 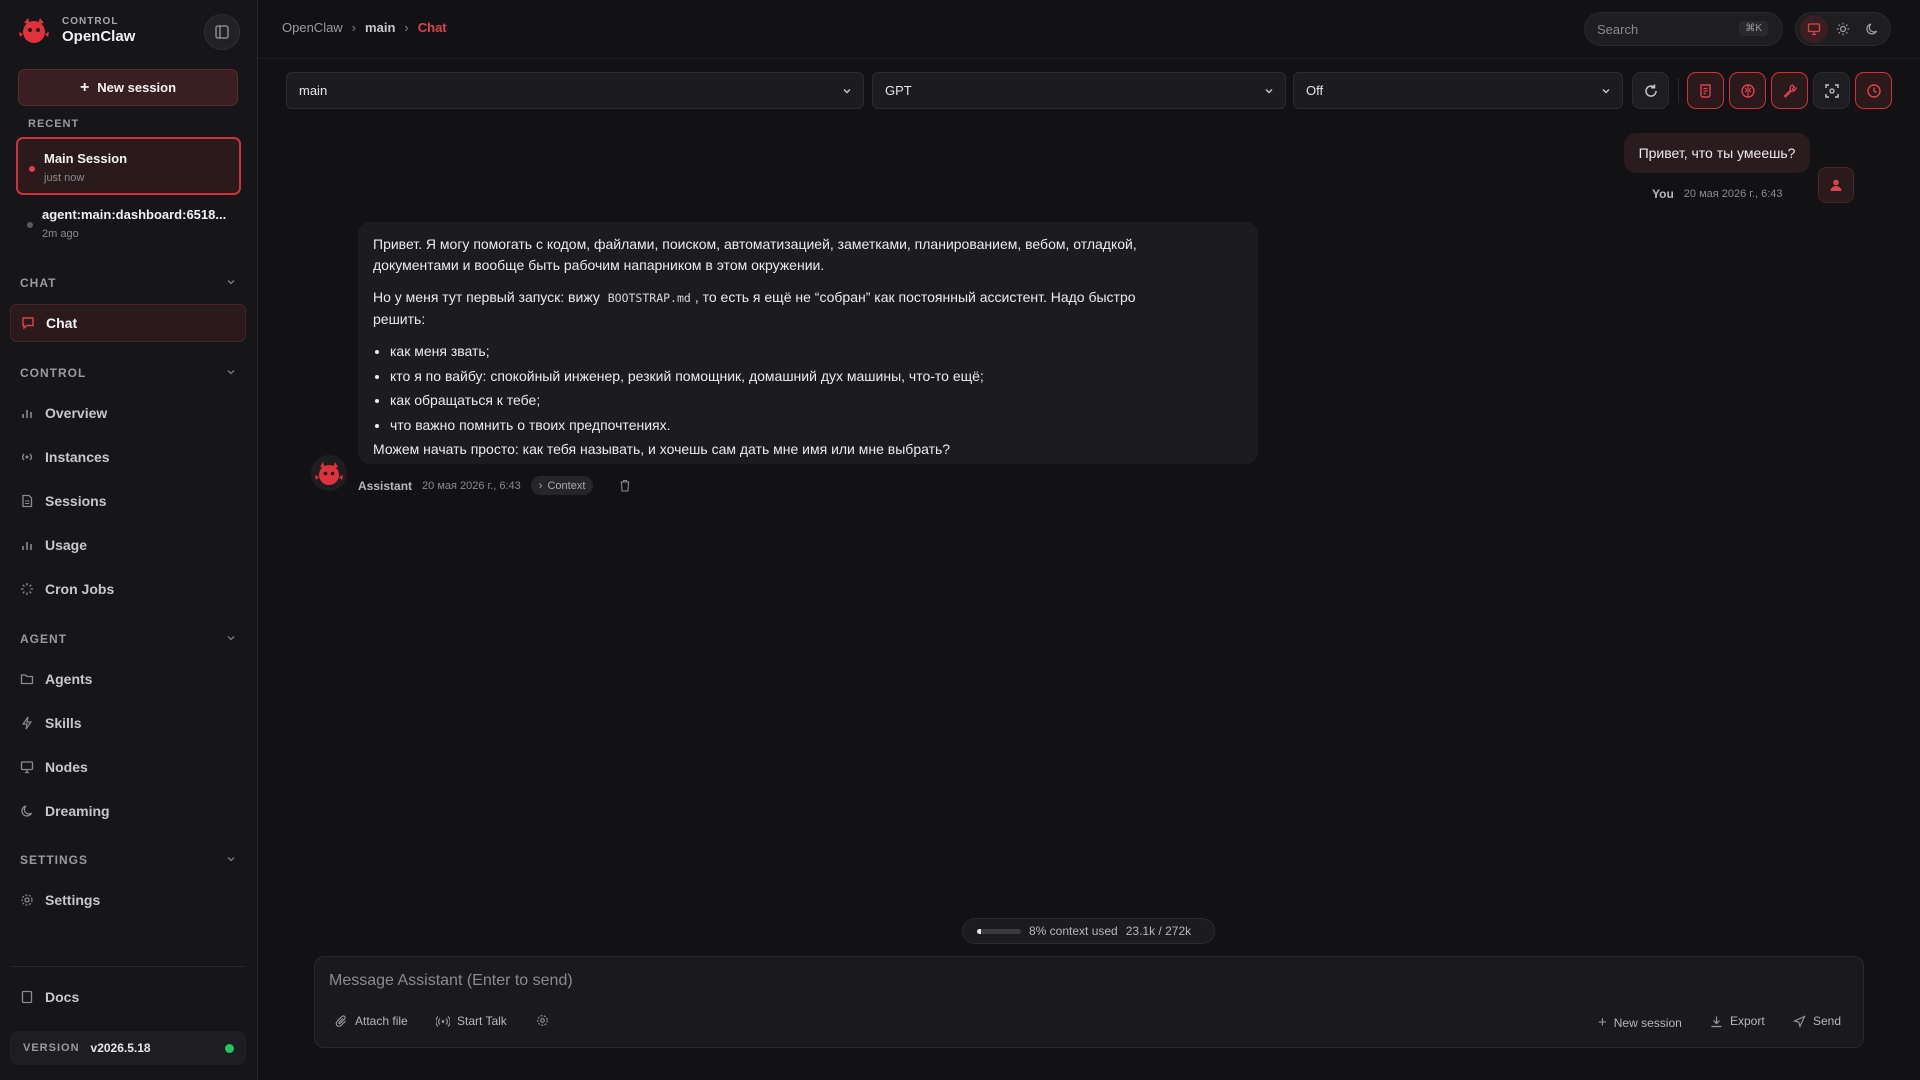 What do you see at coordinates (816, 400) in the screenshot?
I see `list-item: как обращаться к тебе;` at bounding box center [816, 400].